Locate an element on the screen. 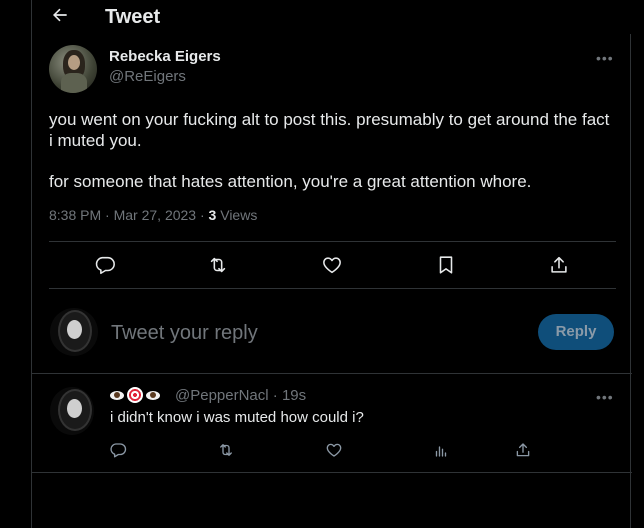 This screenshot has height=528, width=644. analytics-icon is located at coordinates (441, 450).